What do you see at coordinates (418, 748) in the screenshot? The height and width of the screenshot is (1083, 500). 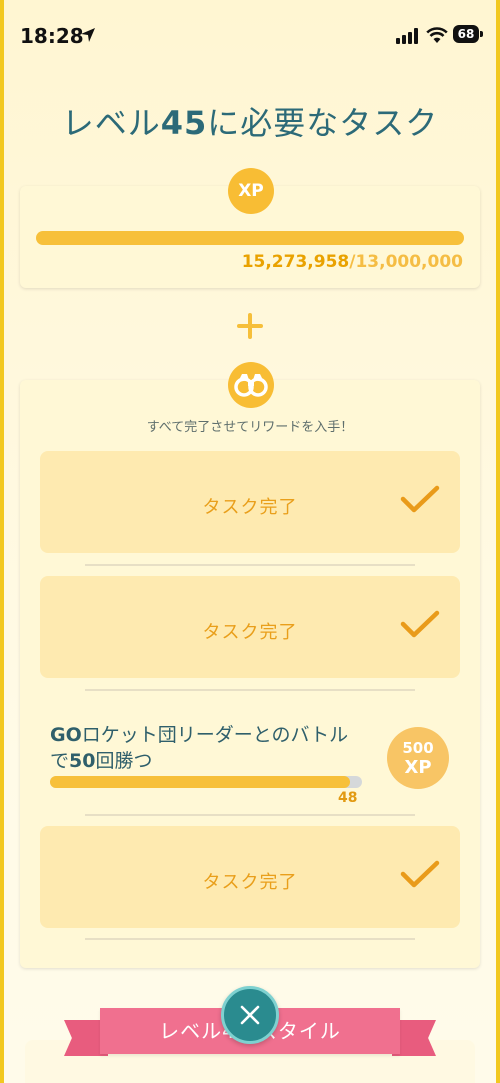 I see `reward-amount: 500` at bounding box center [418, 748].